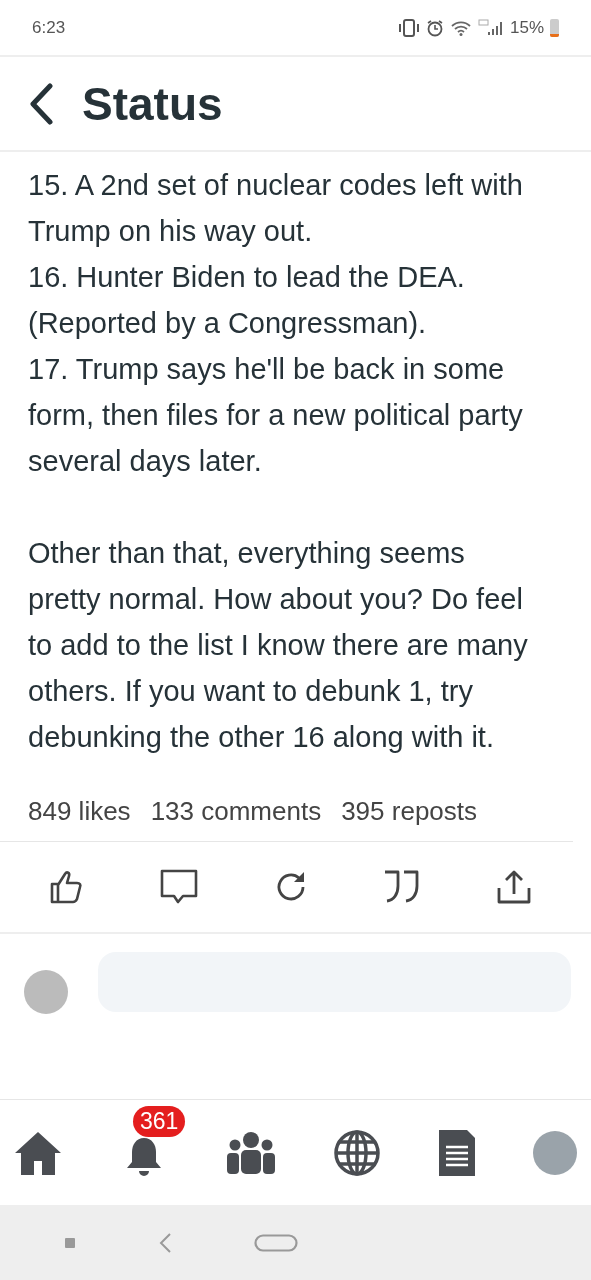  What do you see at coordinates (179, 887) in the screenshot?
I see `comment-icon` at bounding box center [179, 887].